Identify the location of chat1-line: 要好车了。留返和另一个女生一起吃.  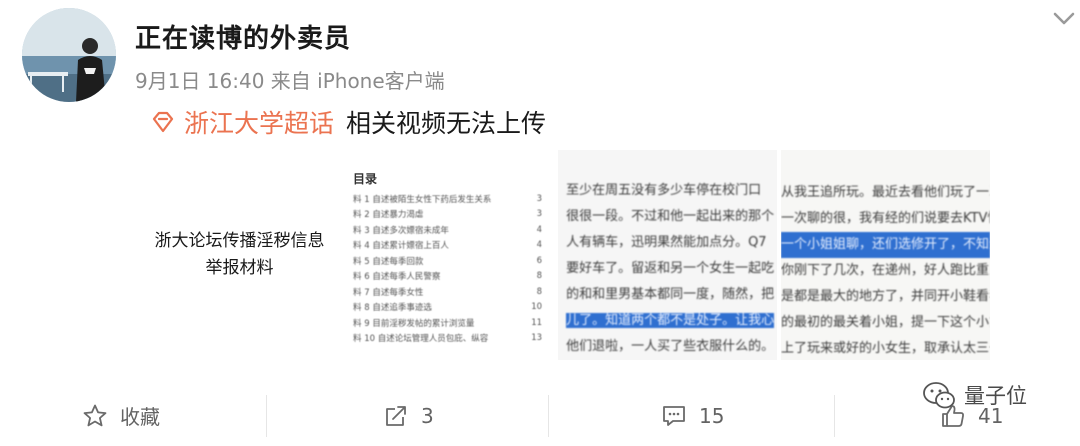
(670, 268).